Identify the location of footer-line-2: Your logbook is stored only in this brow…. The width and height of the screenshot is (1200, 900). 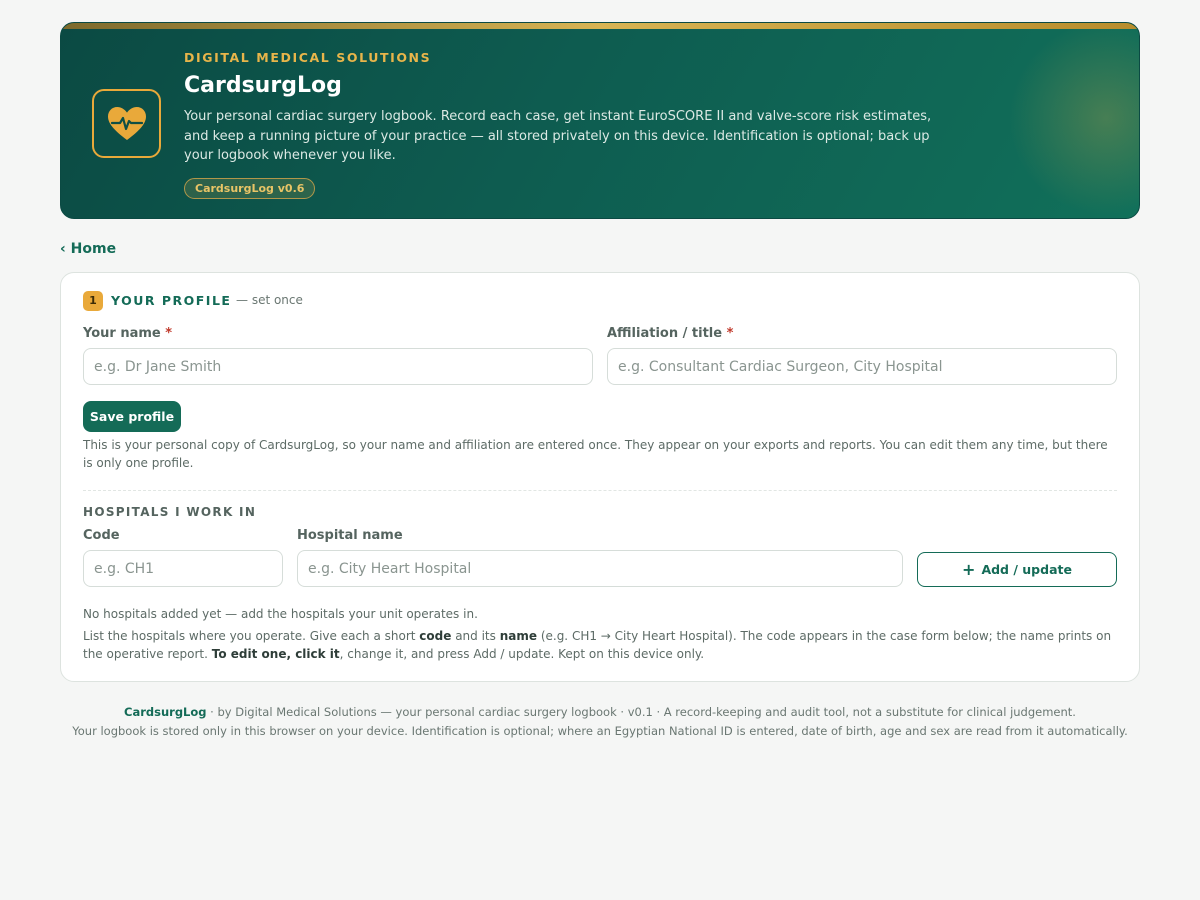
(600, 731).